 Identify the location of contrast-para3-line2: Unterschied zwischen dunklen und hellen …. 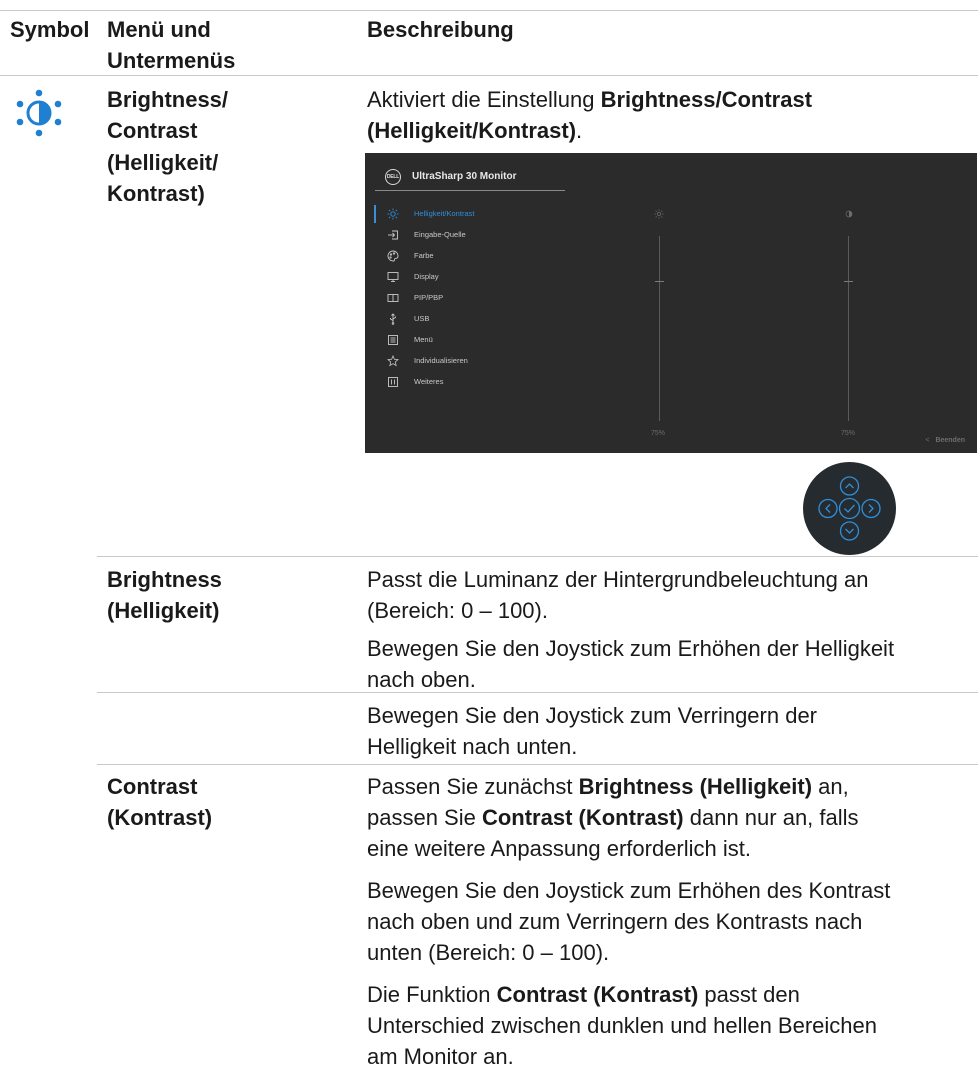
(622, 1025).